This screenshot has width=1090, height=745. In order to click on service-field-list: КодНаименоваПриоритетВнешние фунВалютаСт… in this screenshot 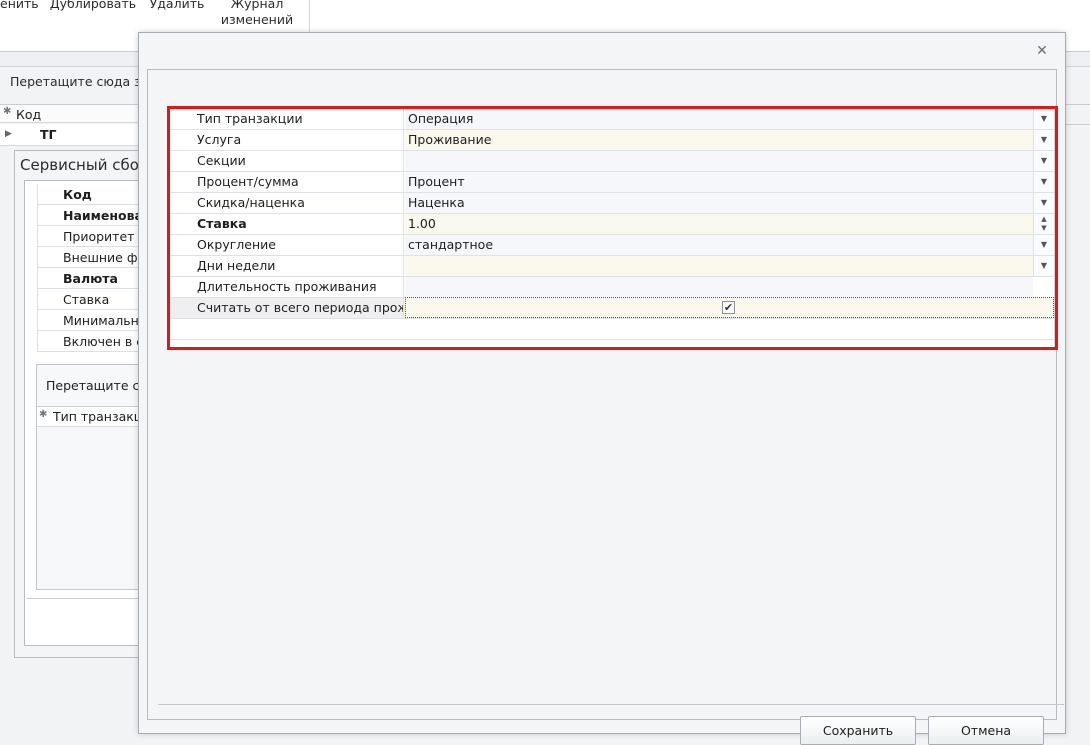, I will do `click(88, 268)`.